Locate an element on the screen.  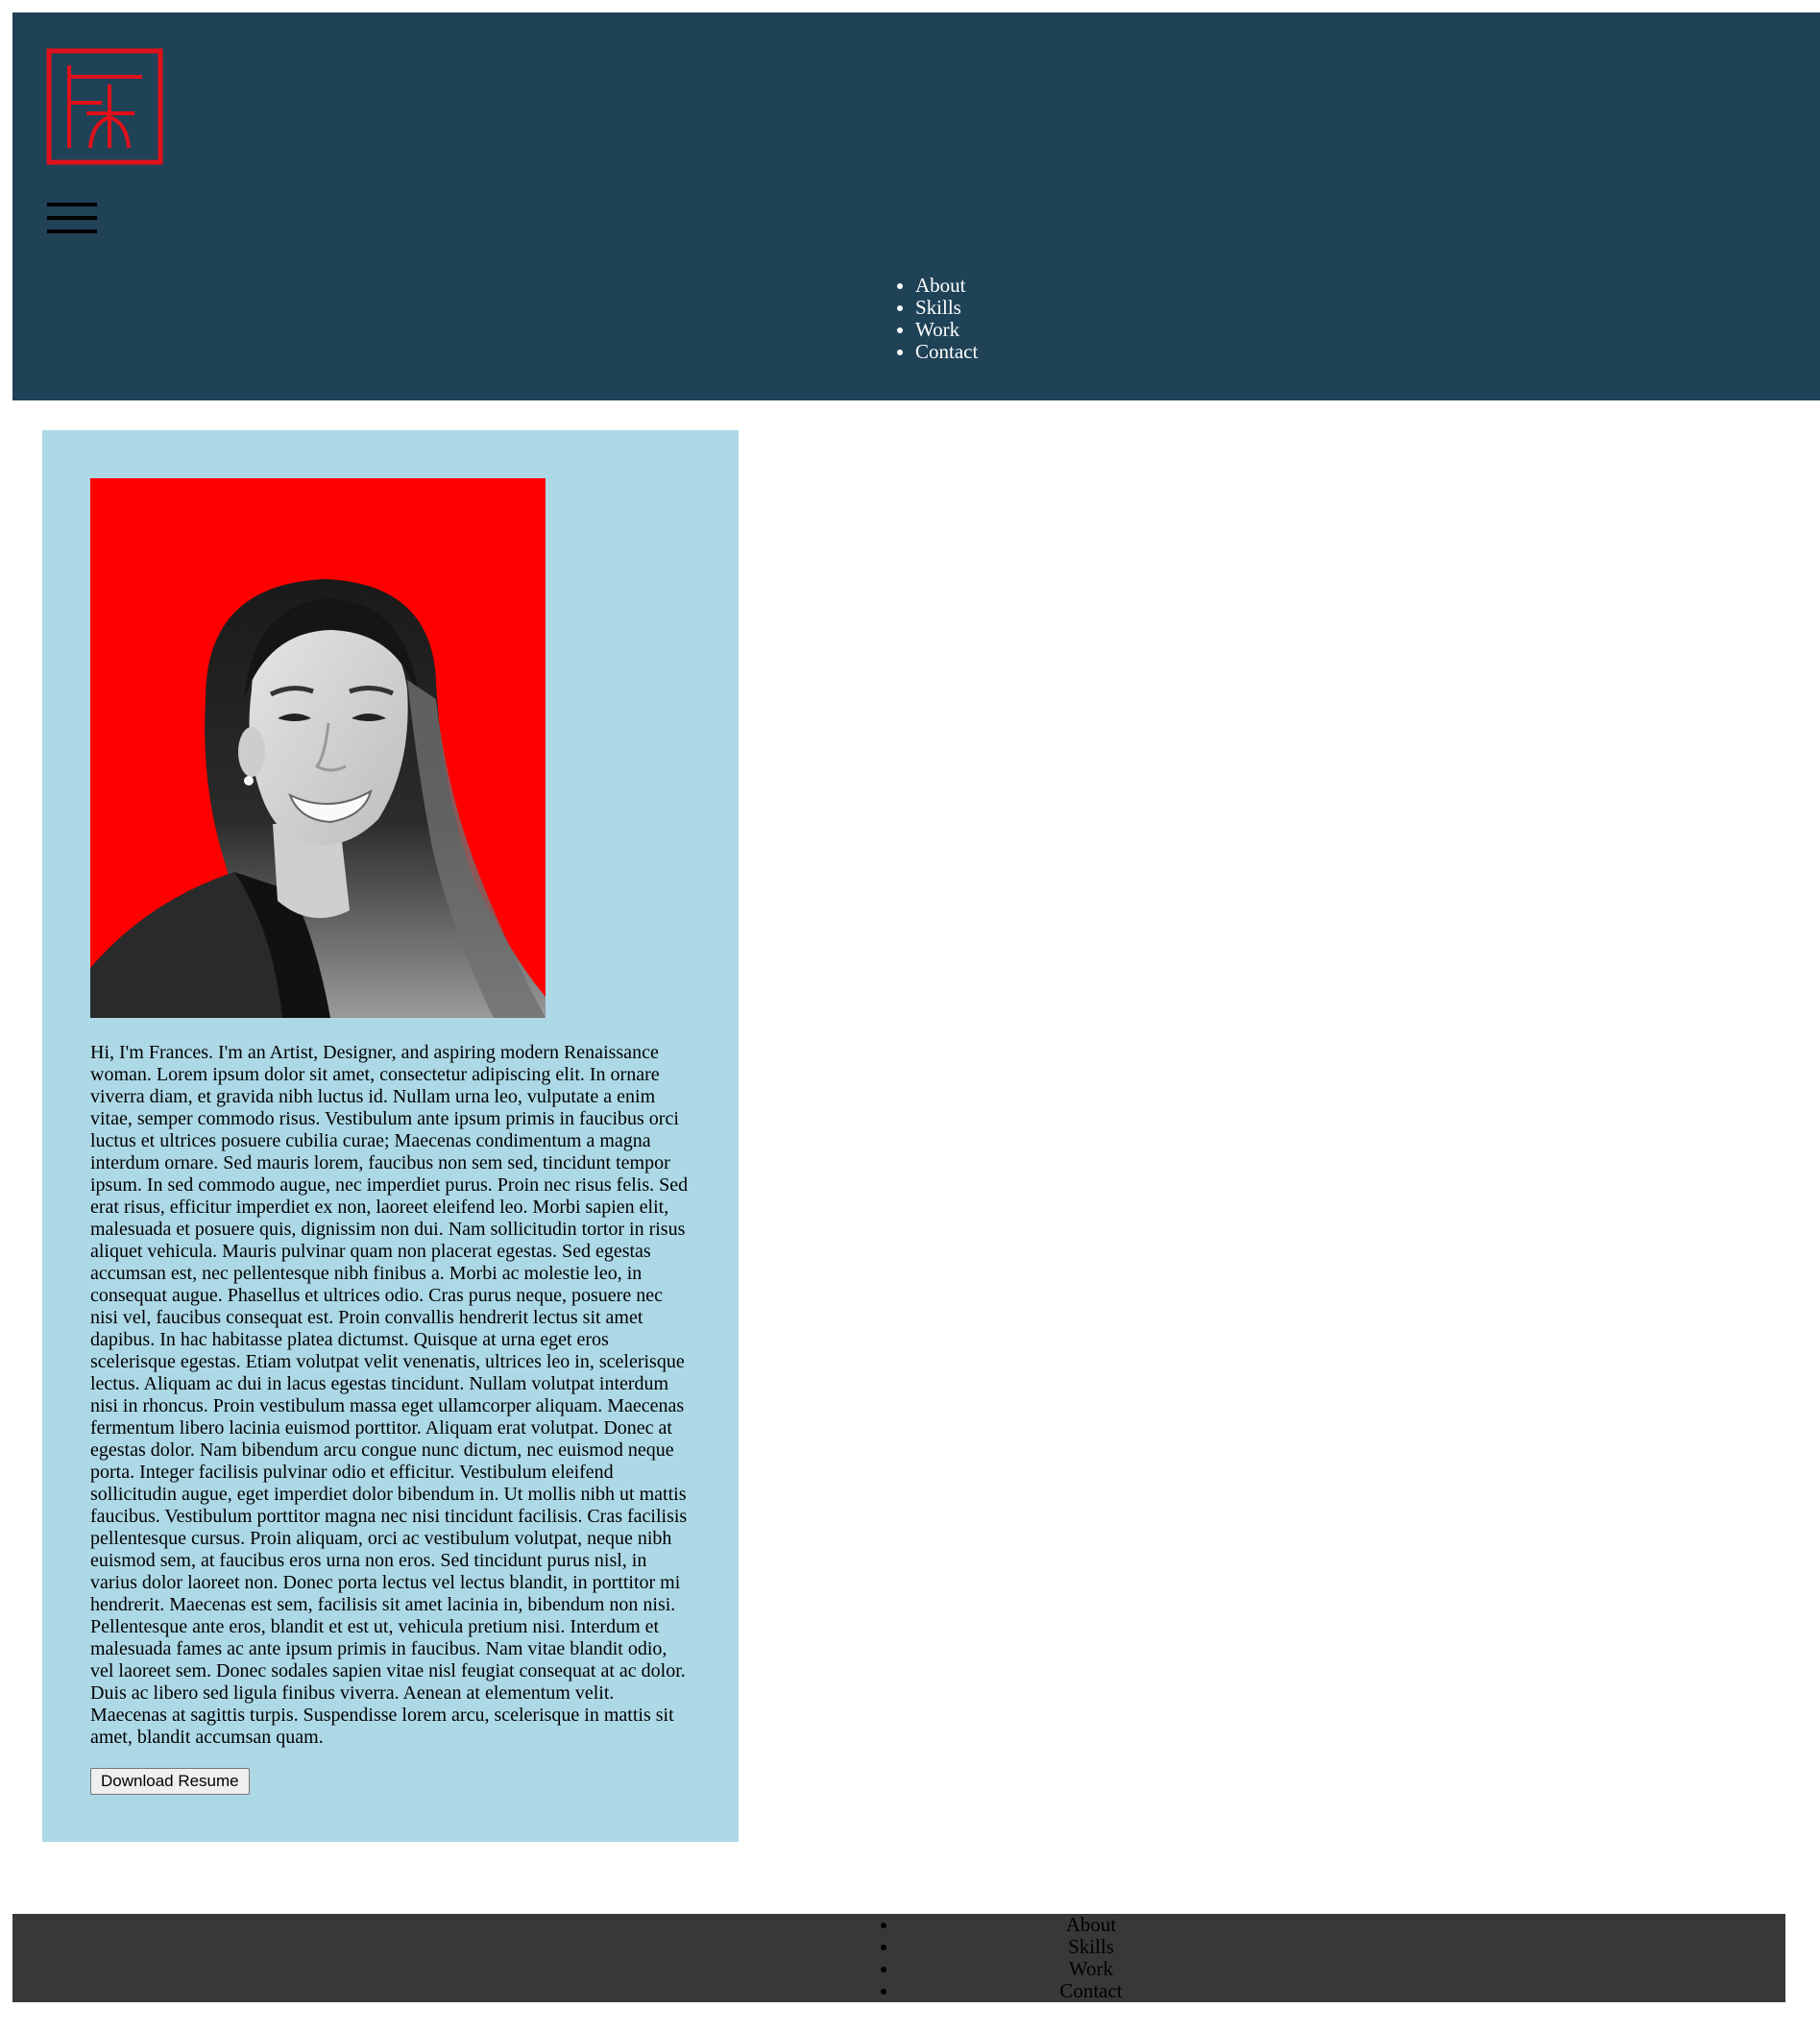
footer-nav-item-about: About is located at coordinates (899, 1925).